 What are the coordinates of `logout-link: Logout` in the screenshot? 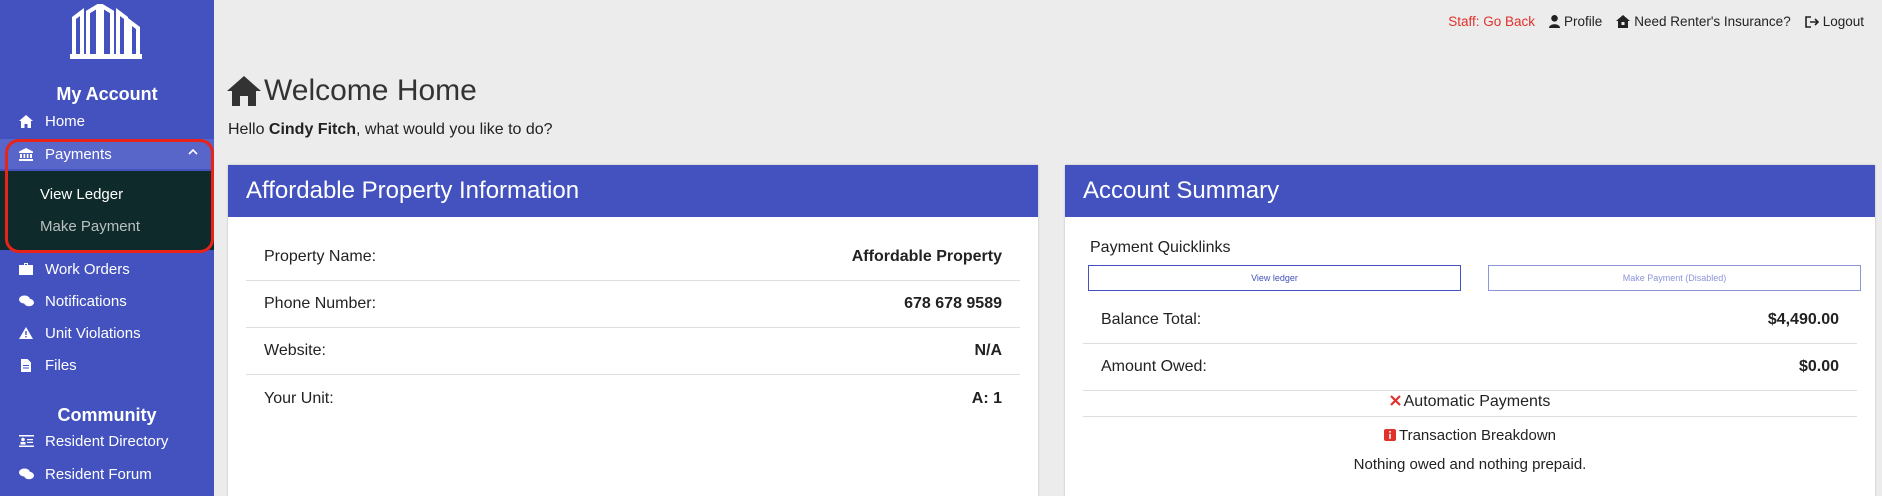 It's located at (1834, 21).